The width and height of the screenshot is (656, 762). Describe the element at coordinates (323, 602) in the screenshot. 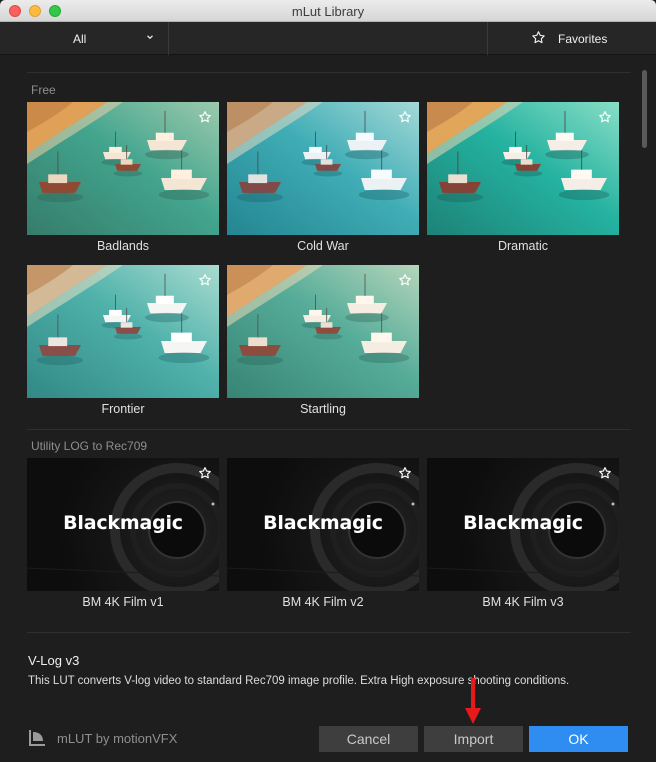

I see `lut-name: BM 4K Film v2` at that location.